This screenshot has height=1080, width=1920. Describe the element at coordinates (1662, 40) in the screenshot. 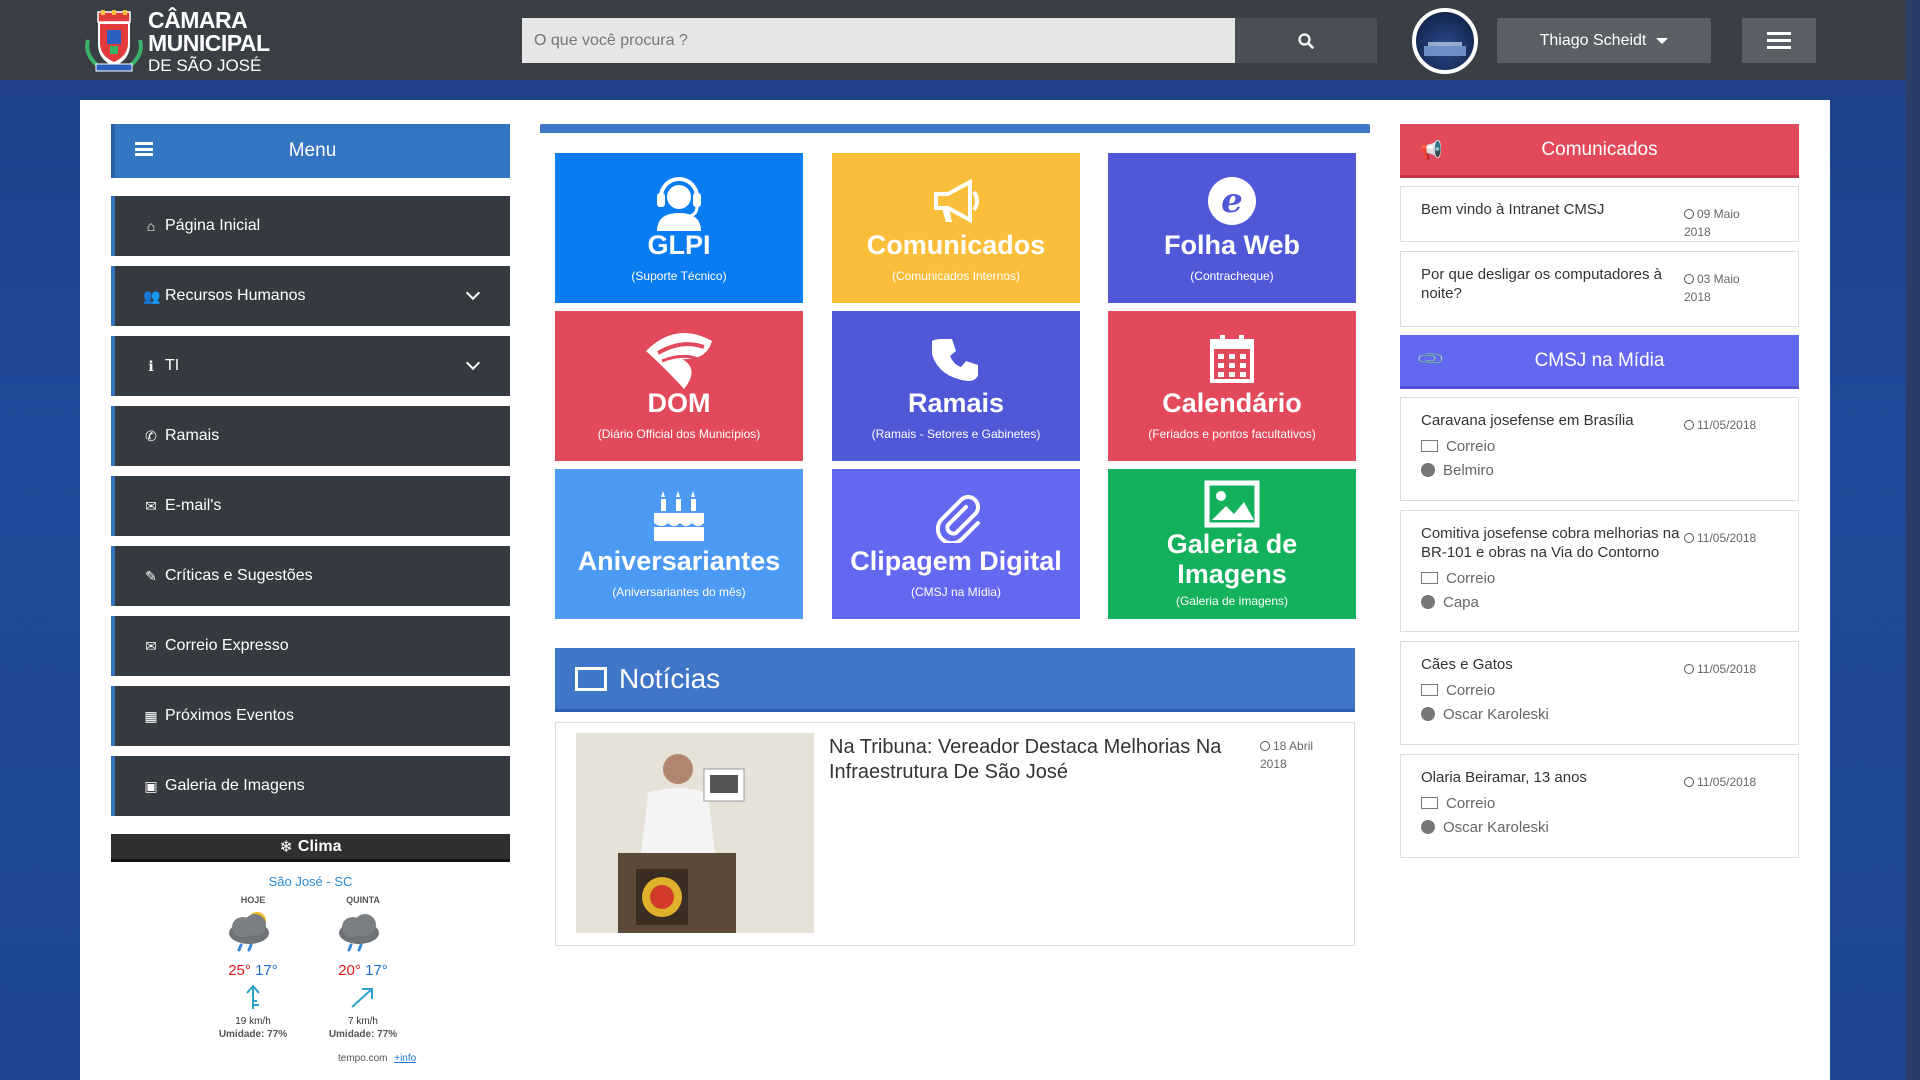

I see `caret-down-icon` at that location.